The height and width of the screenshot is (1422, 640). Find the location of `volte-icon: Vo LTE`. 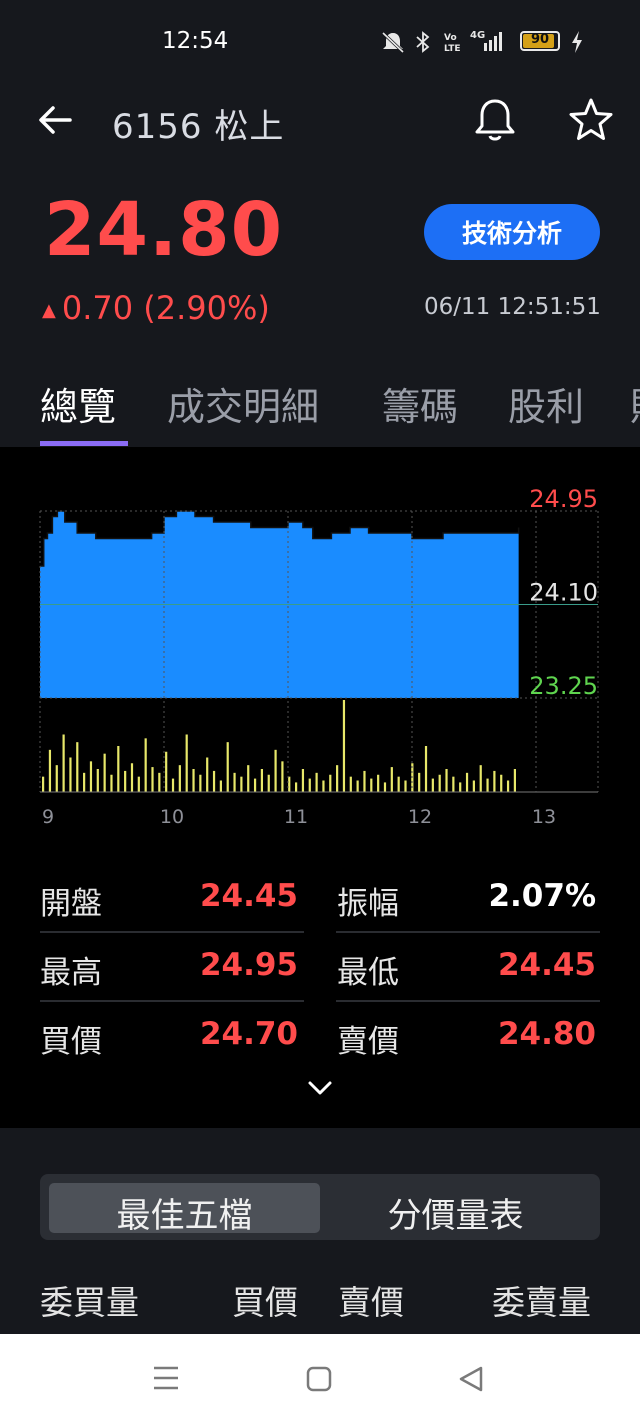

volte-icon: Vo LTE is located at coordinates (452, 43).